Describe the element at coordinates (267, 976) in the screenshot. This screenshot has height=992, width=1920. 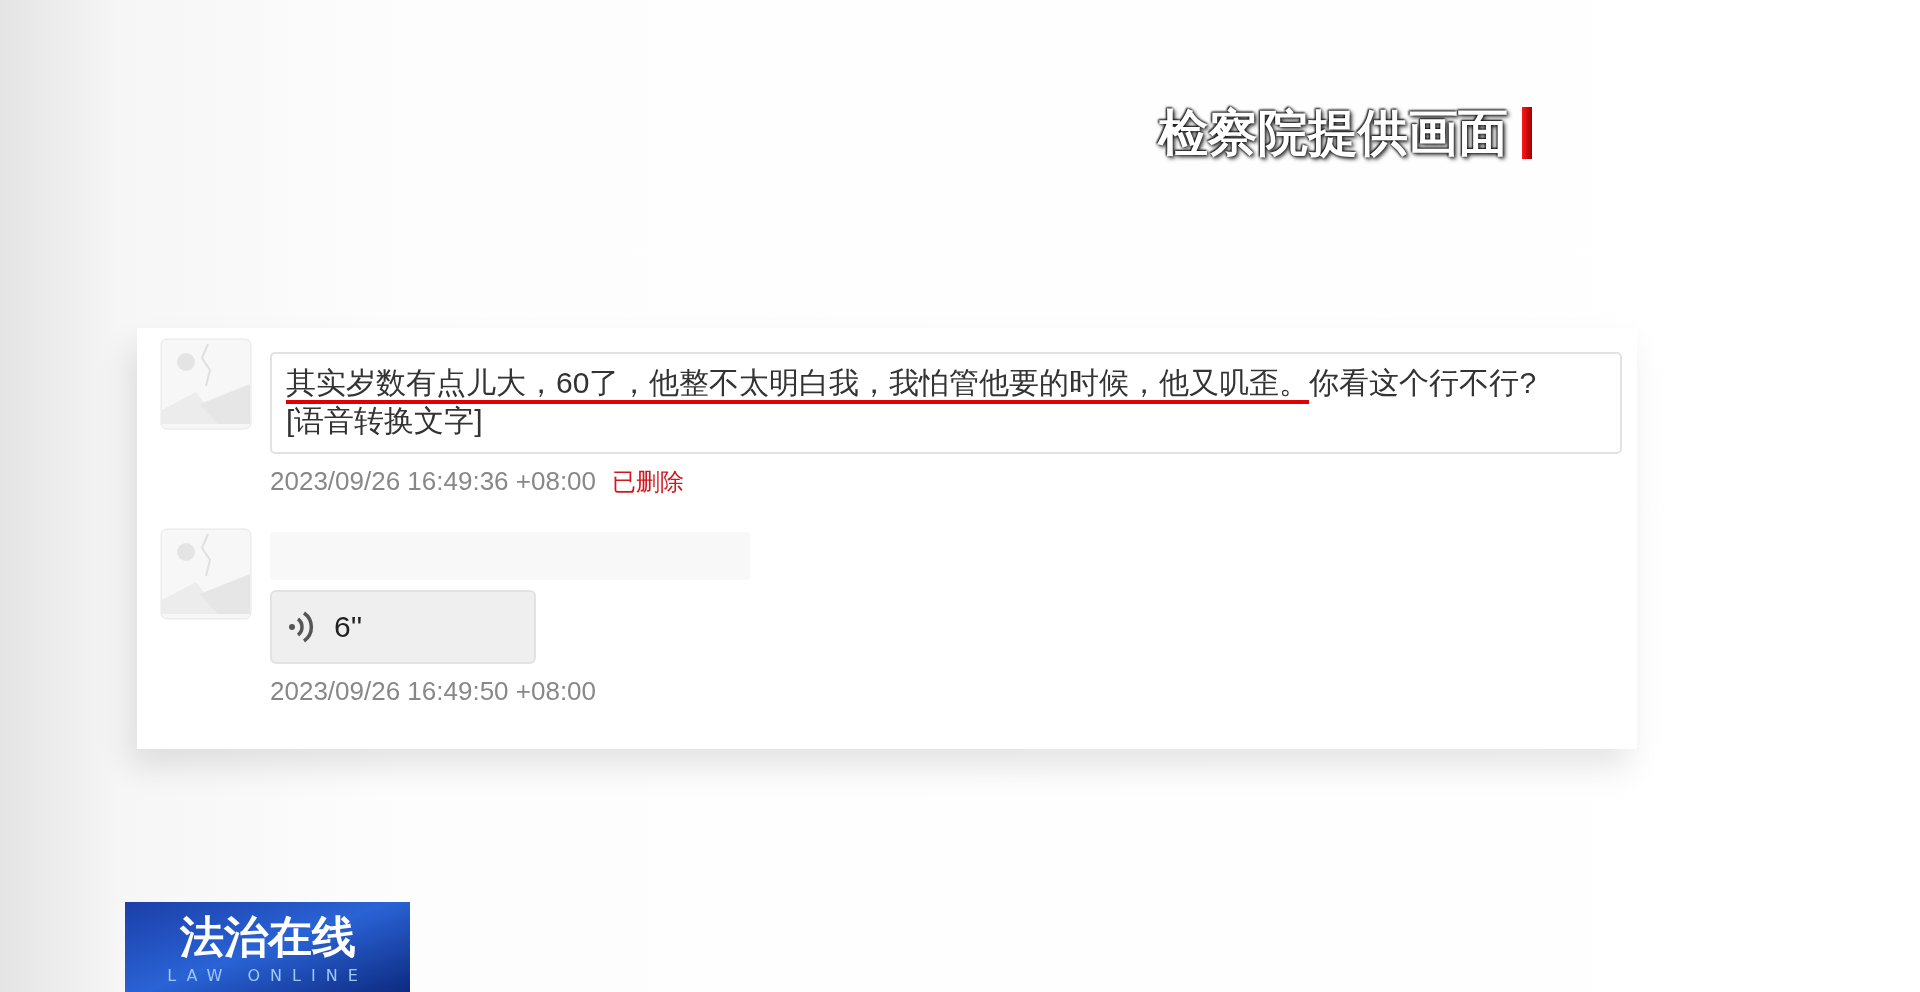
I see `program-subtitle: LAW ONLINE` at that location.